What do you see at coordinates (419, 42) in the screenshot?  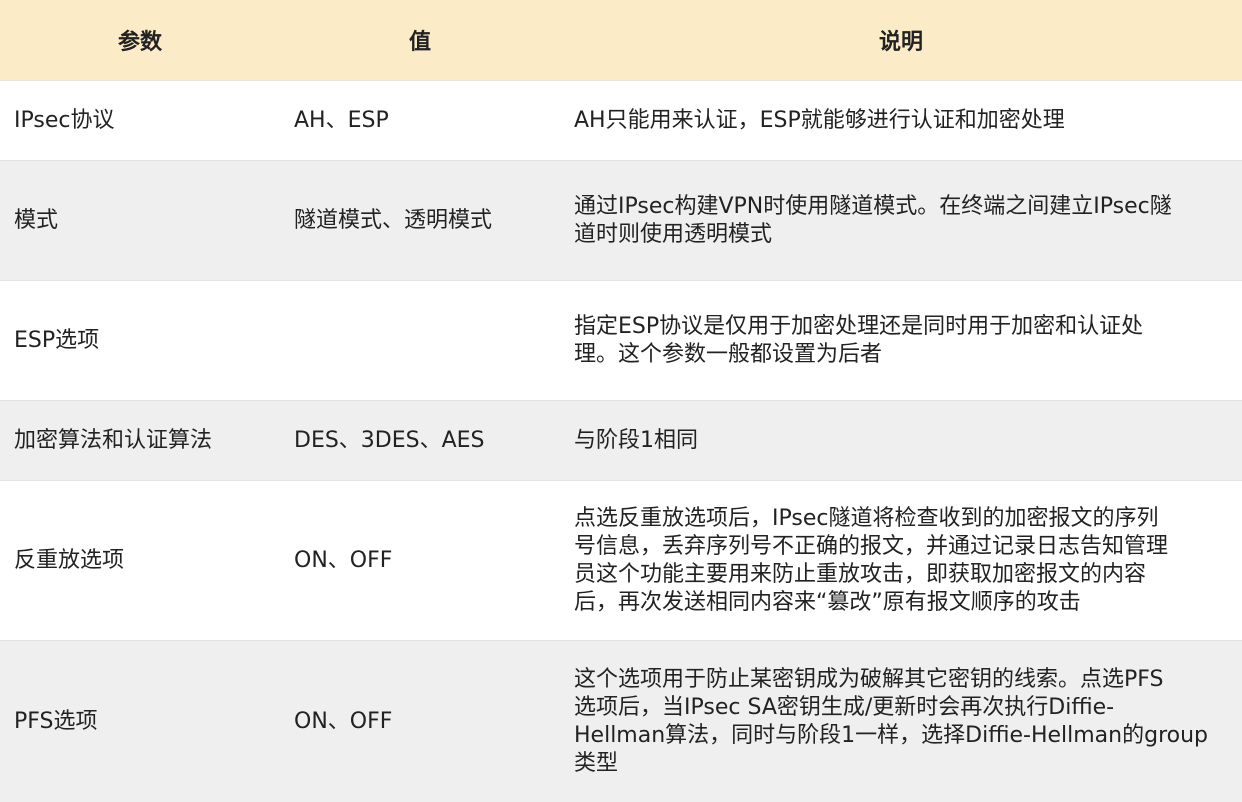 I see `header-value: 值` at bounding box center [419, 42].